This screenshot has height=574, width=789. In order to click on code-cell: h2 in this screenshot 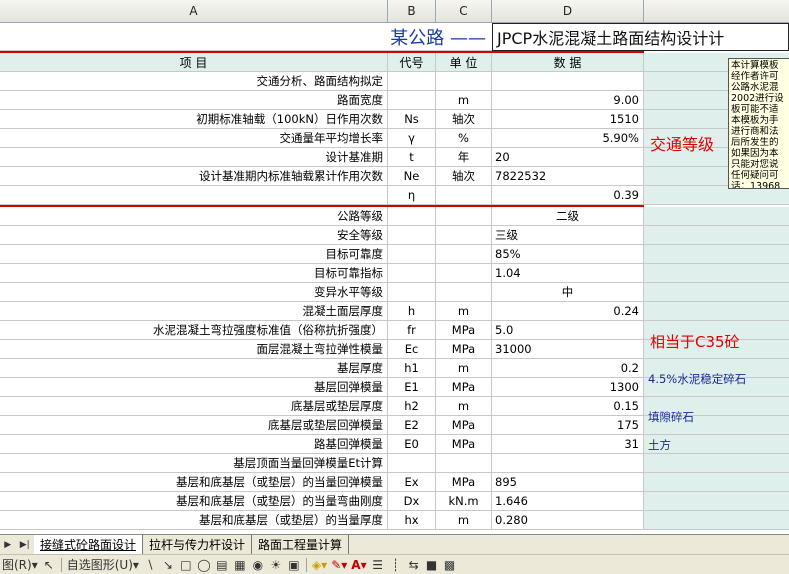, I will do `click(412, 406)`.